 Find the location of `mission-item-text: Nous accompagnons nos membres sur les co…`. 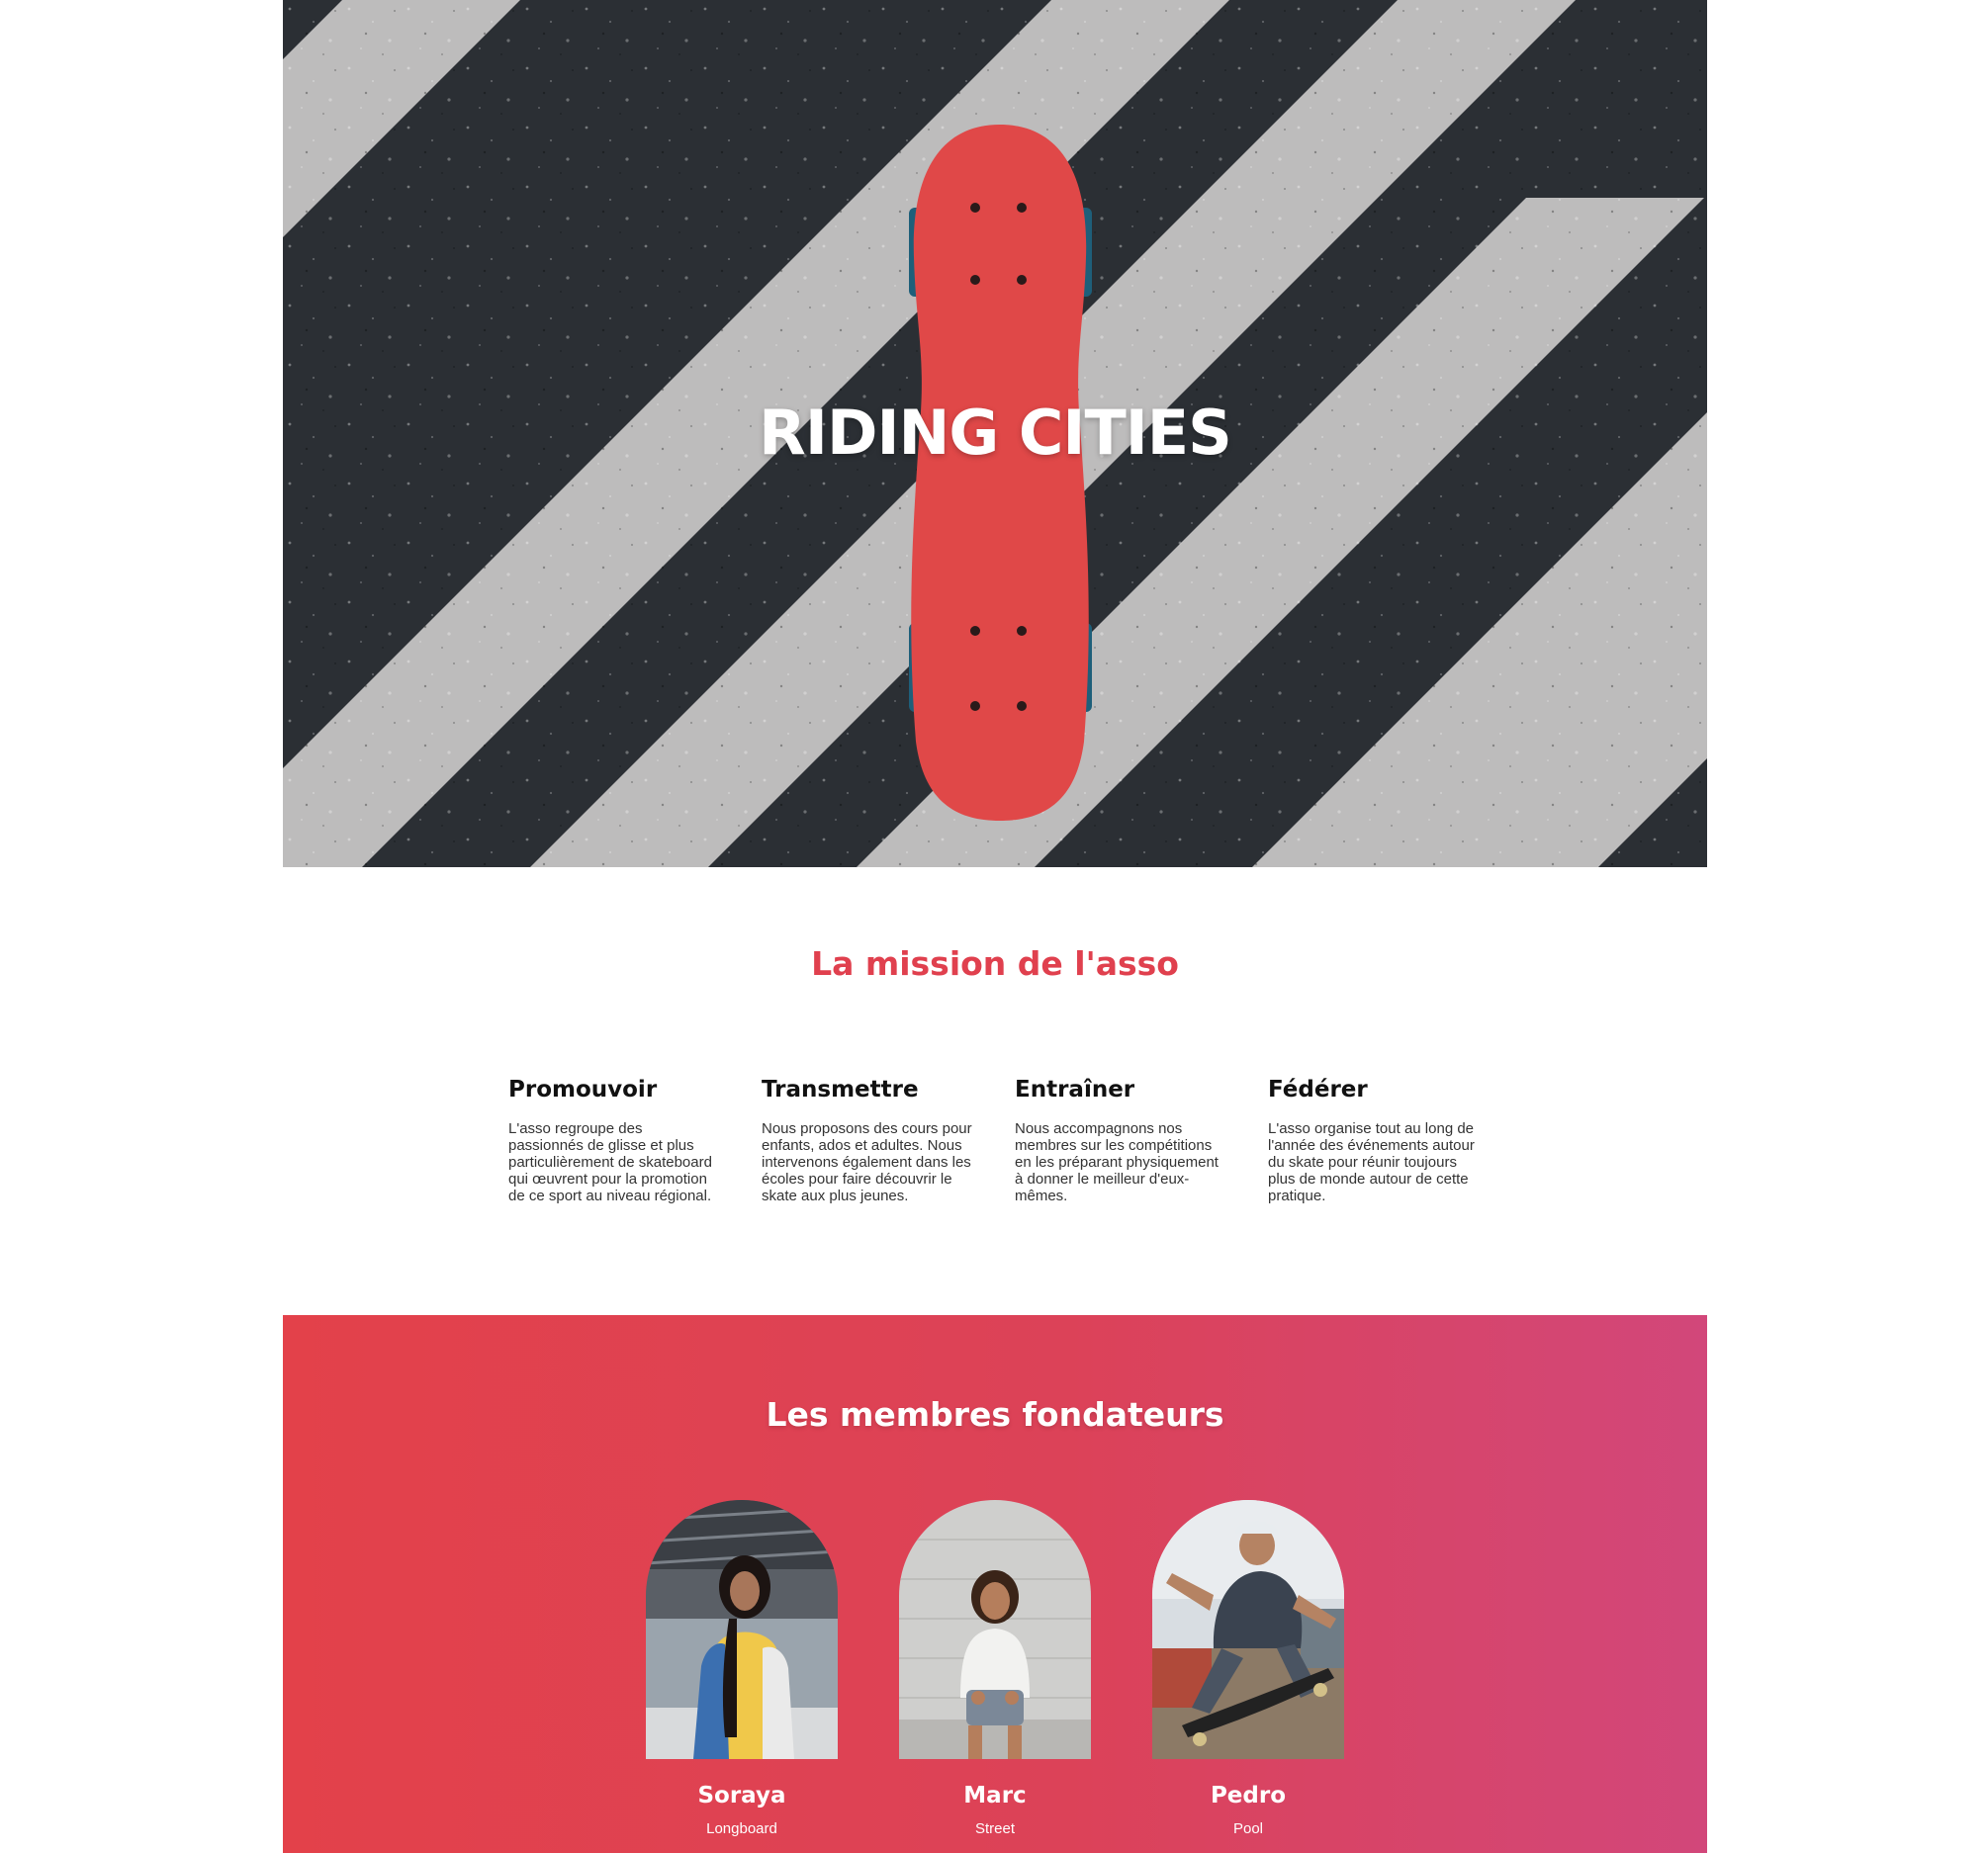

mission-item-text: Nous accompagnons nos membres sur les co… is located at coordinates (1117, 1162).